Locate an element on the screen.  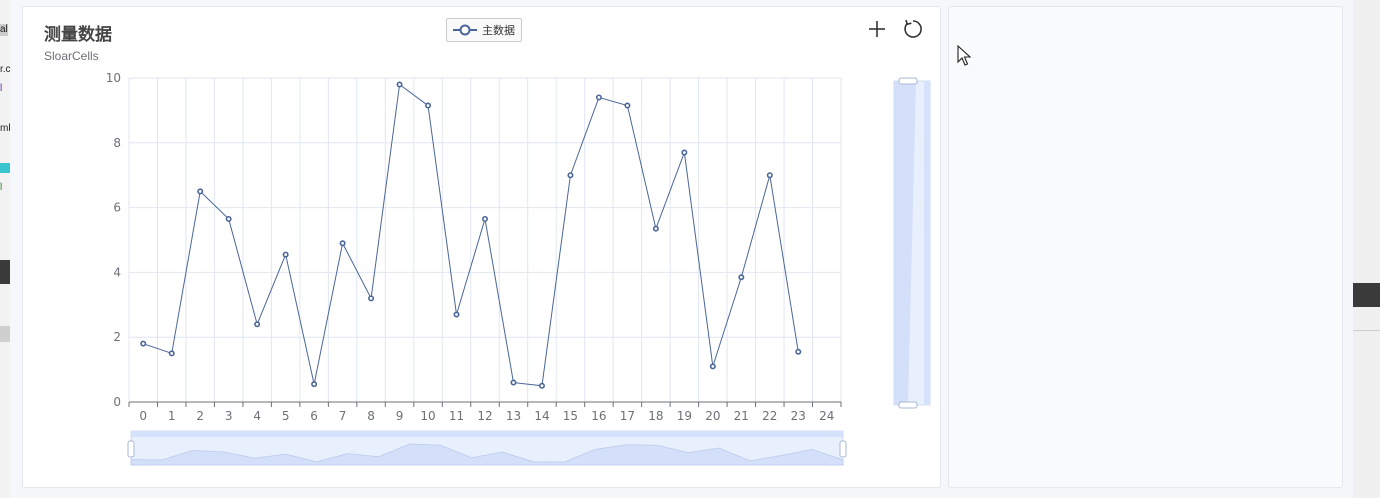
background-text-fragment: r.c is located at coordinates (5, 69).